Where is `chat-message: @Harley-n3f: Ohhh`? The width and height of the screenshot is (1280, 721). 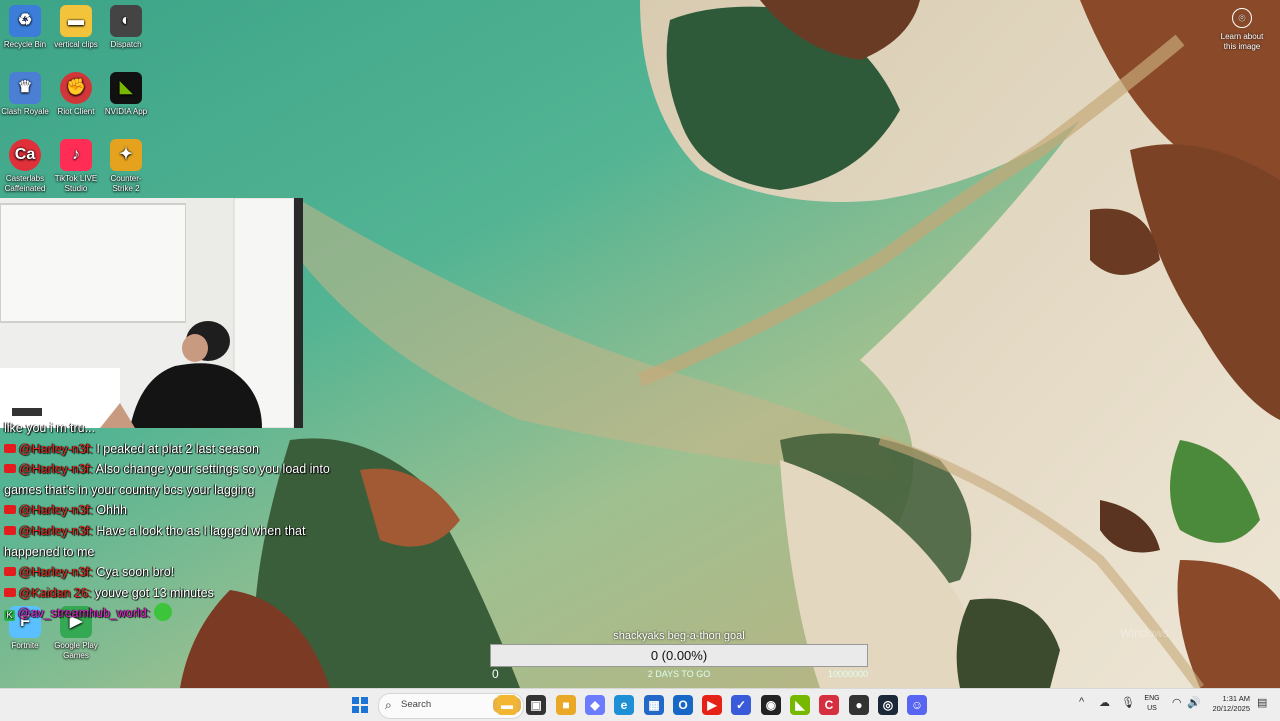
chat-message: @Harley-n3f: Ohhh is located at coordinates (179, 510).